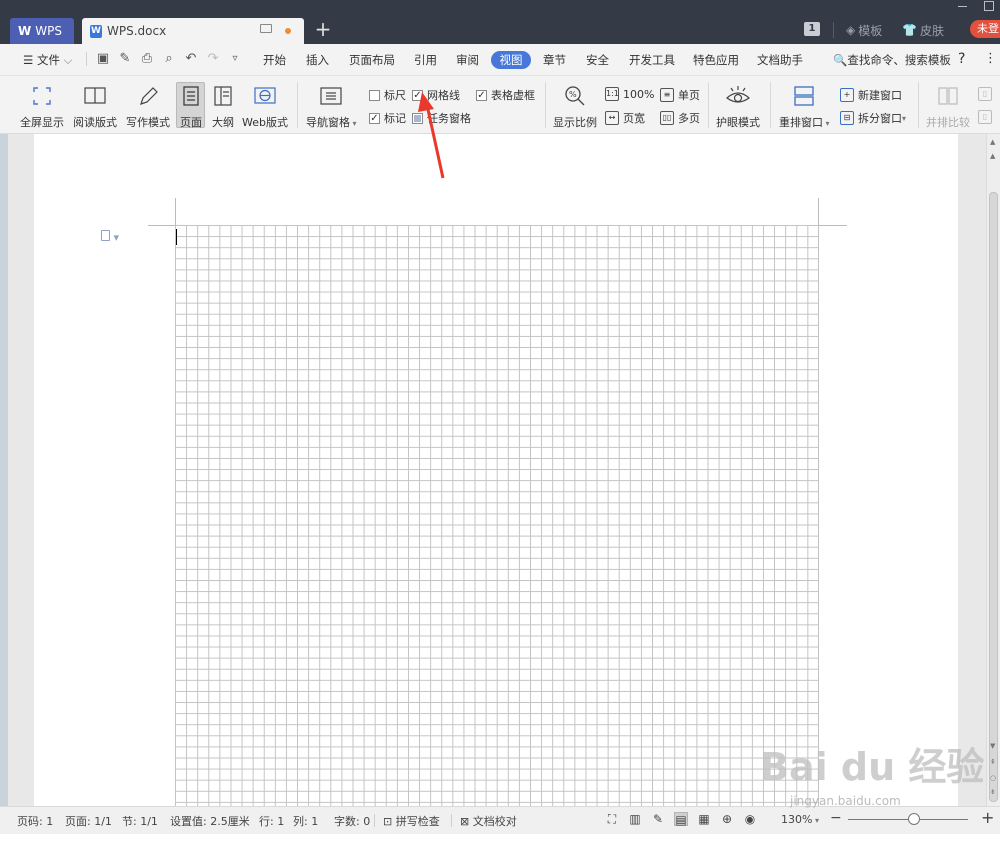  Describe the element at coordinates (305, 821) in the screenshot. I see `status-column: 列: 1` at that location.